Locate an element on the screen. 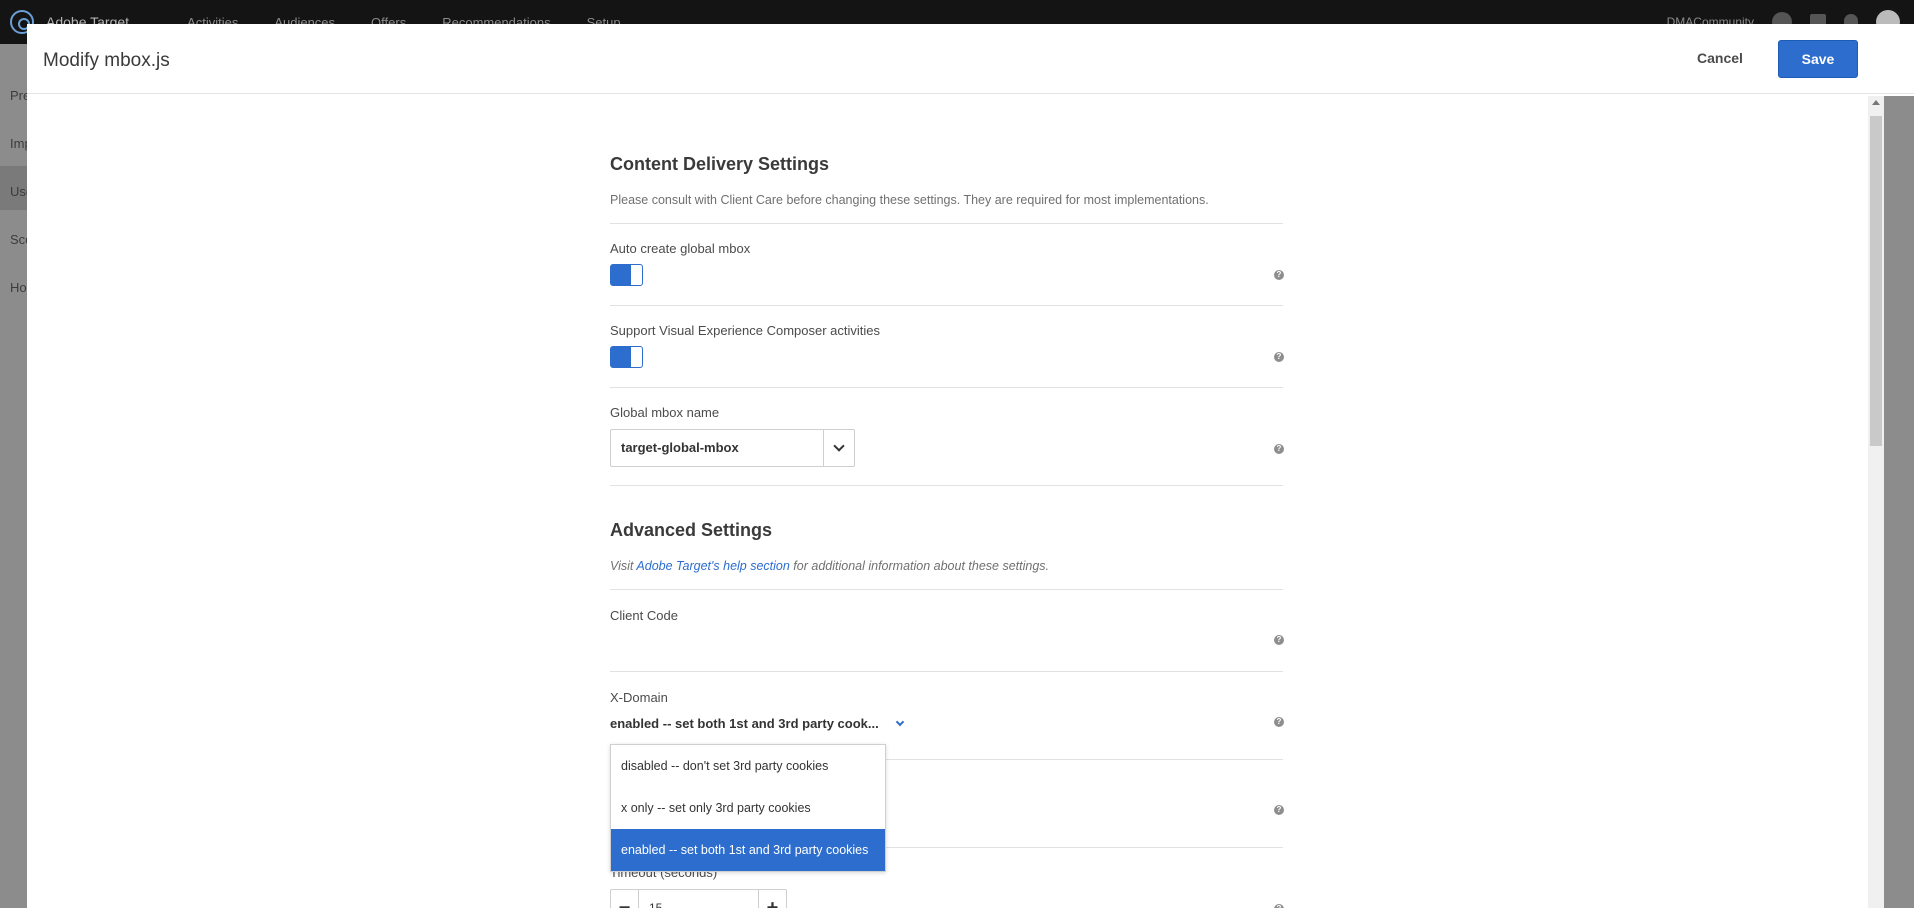 Image resolution: width=1914 pixels, height=908 pixels. background-sidebar: Pre Imp Use Sce Ho is located at coordinates (16, 476).